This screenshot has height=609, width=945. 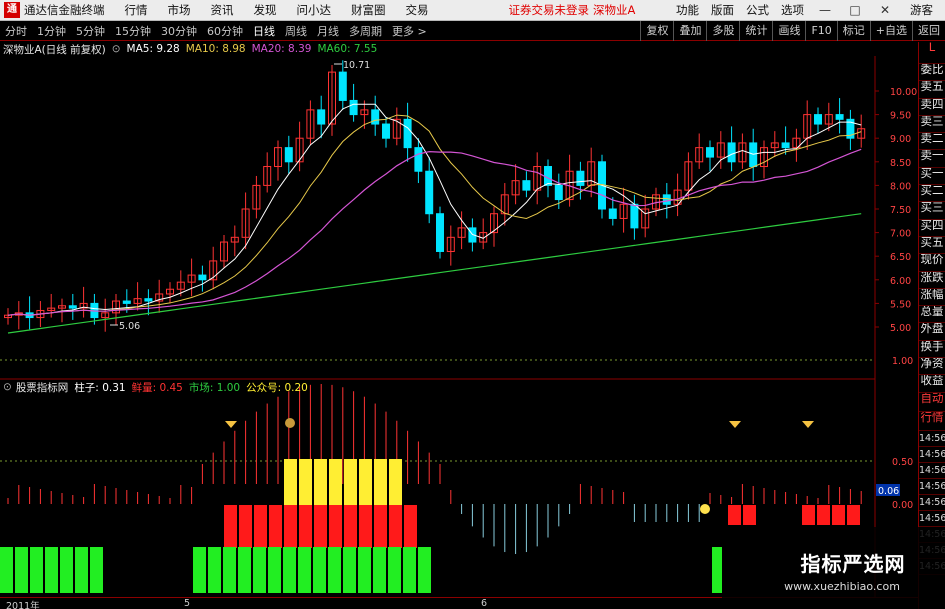 I want to click on price-axis-label: 6.50, so click(x=900, y=257).